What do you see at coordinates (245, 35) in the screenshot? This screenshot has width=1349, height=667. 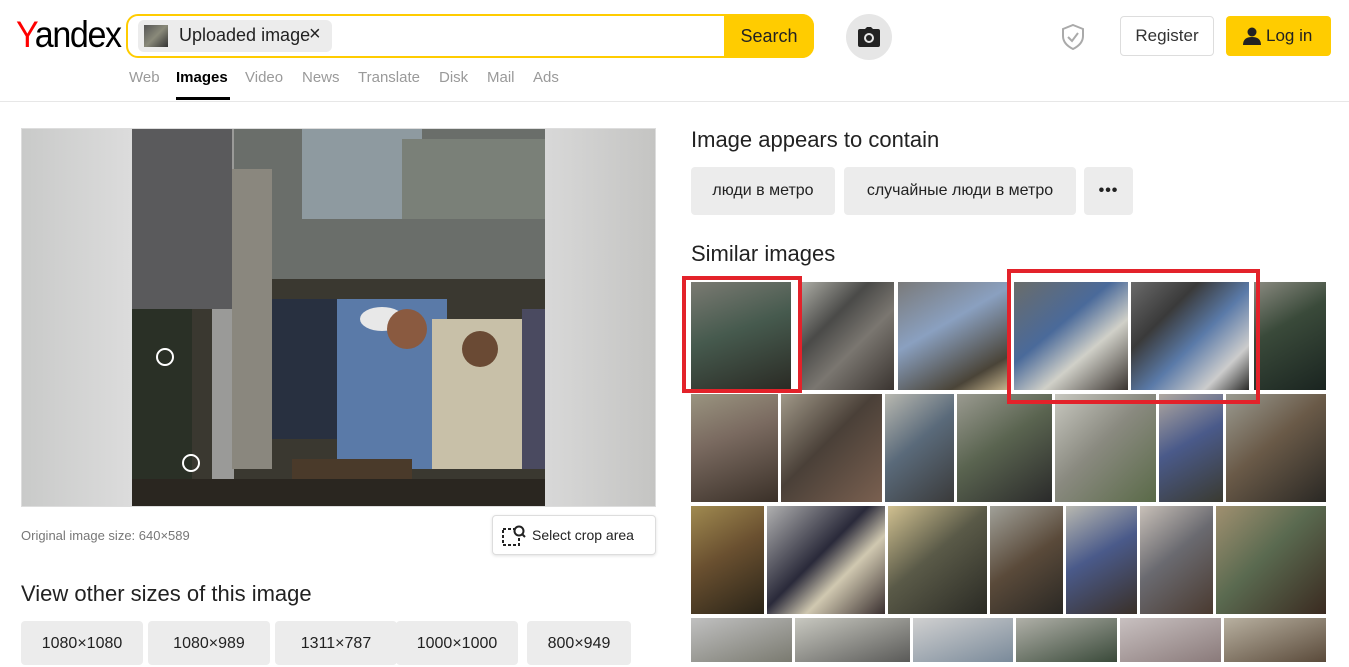 I see `uploaded-image-label: Uploaded image` at bounding box center [245, 35].